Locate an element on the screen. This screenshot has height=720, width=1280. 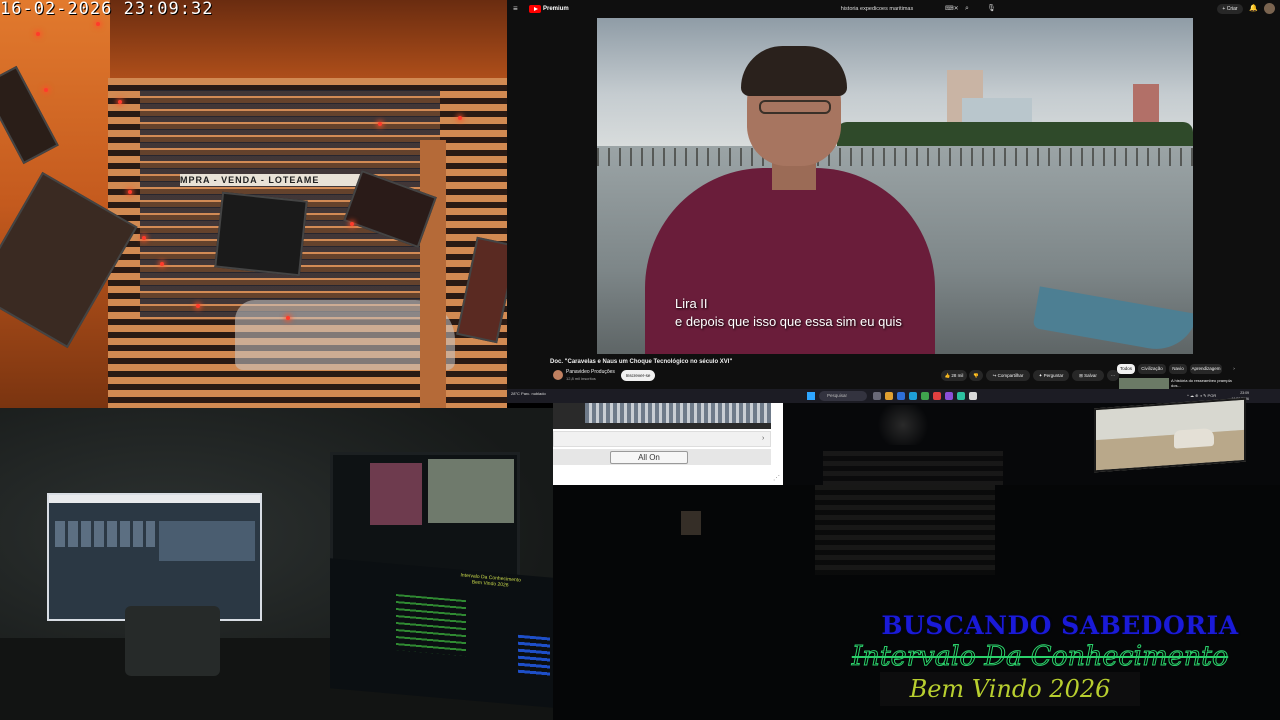
video-pier is located at coordinates (895, 157).